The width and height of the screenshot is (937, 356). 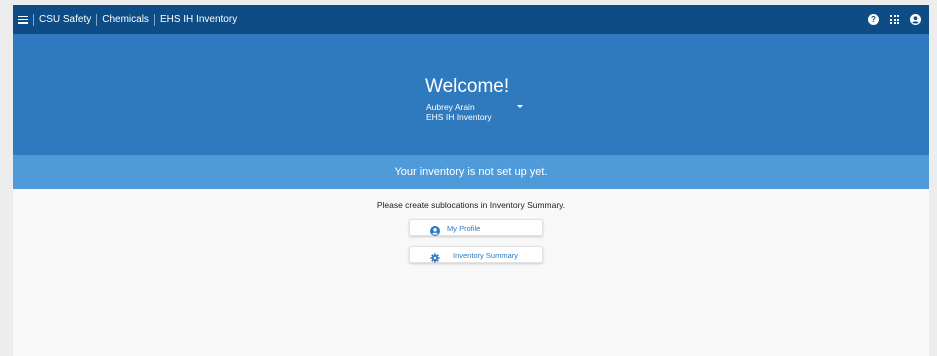 I want to click on breadcrumb-chemicals: Chemicals, so click(x=125, y=19).